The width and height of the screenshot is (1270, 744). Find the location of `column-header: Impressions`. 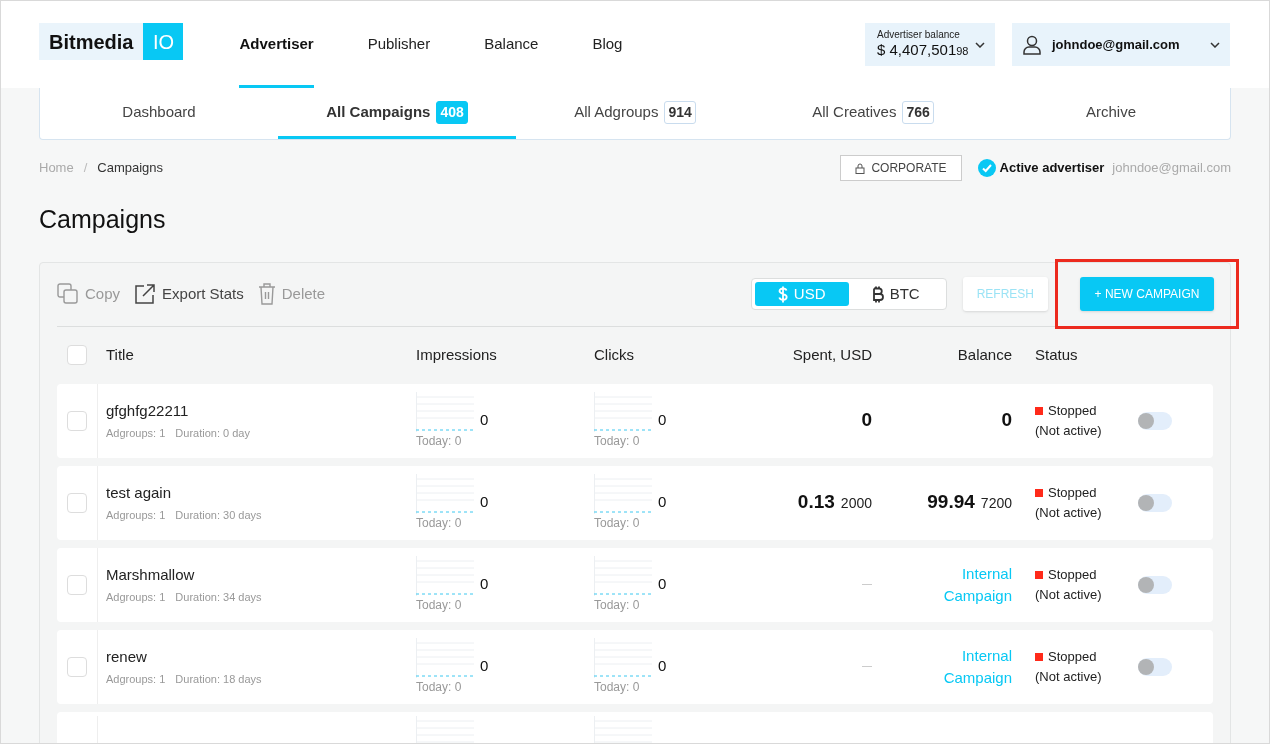

column-header: Impressions is located at coordinates (457, 354).